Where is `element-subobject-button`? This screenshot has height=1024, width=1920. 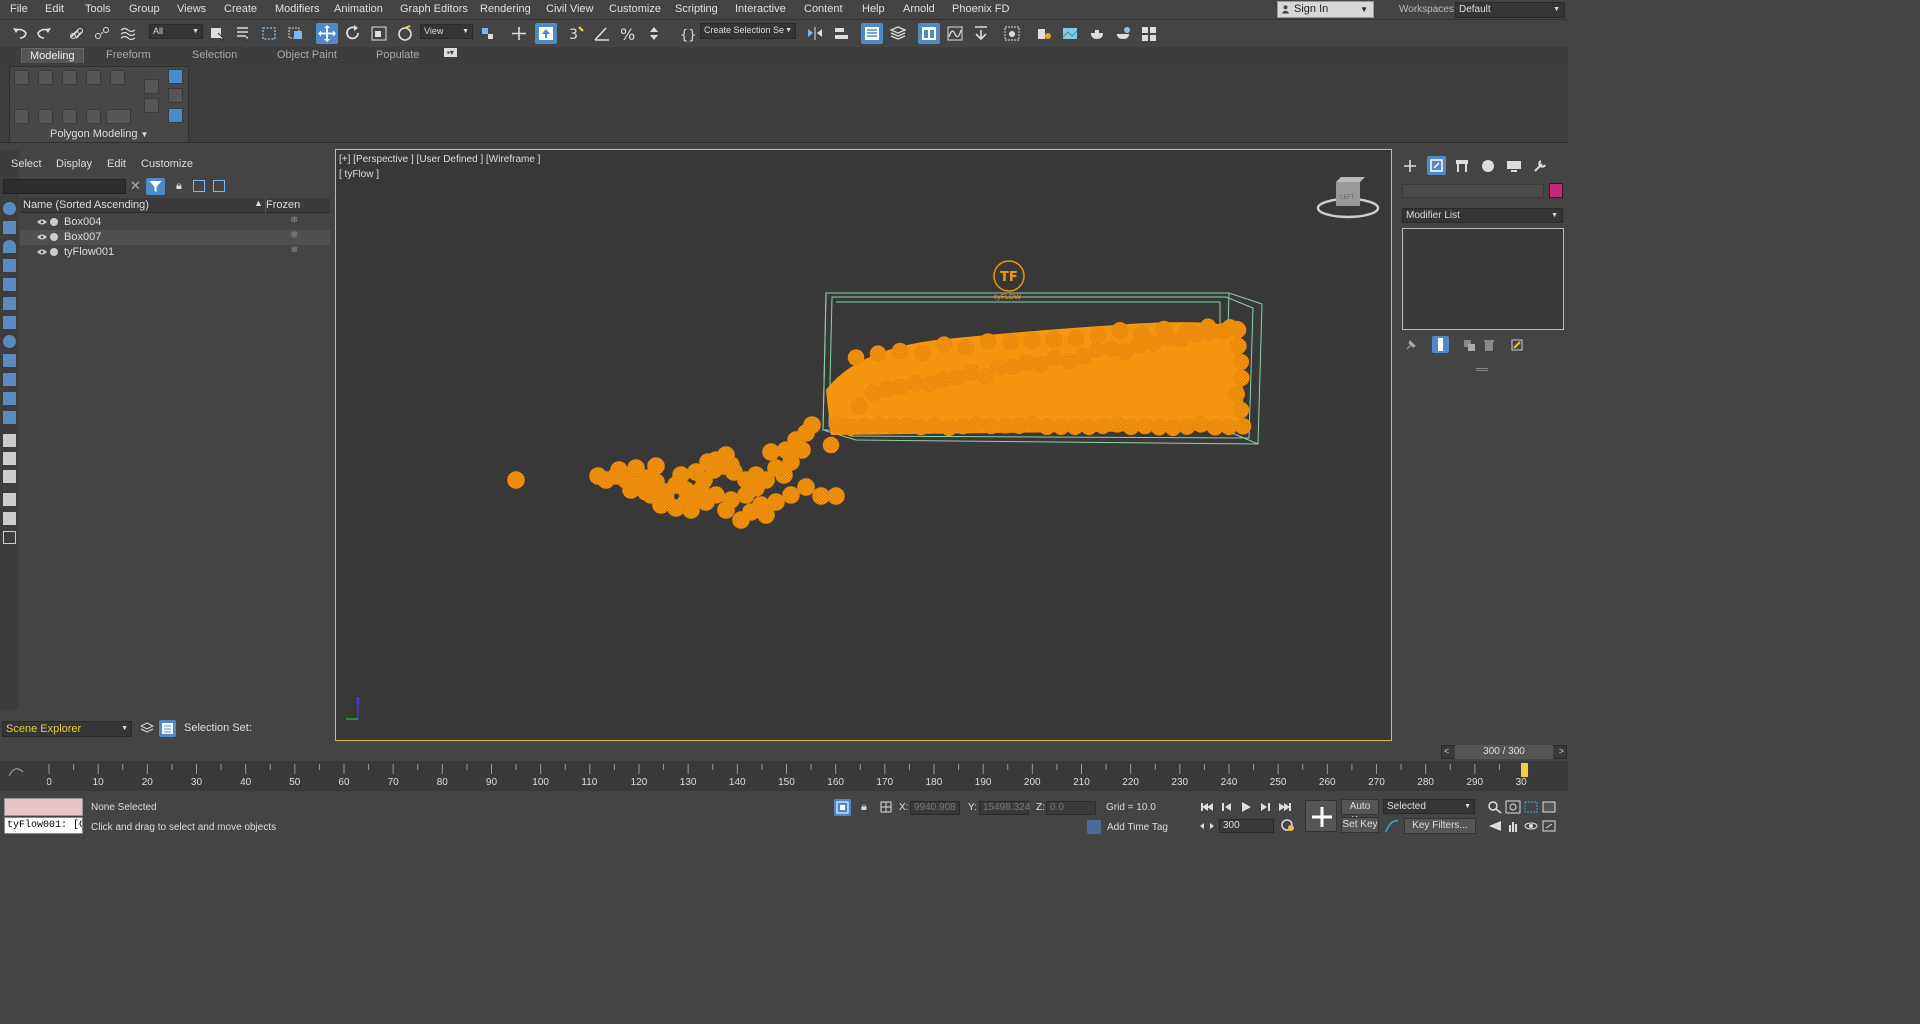
element-subobject-button is located at coordinates (117, 77).